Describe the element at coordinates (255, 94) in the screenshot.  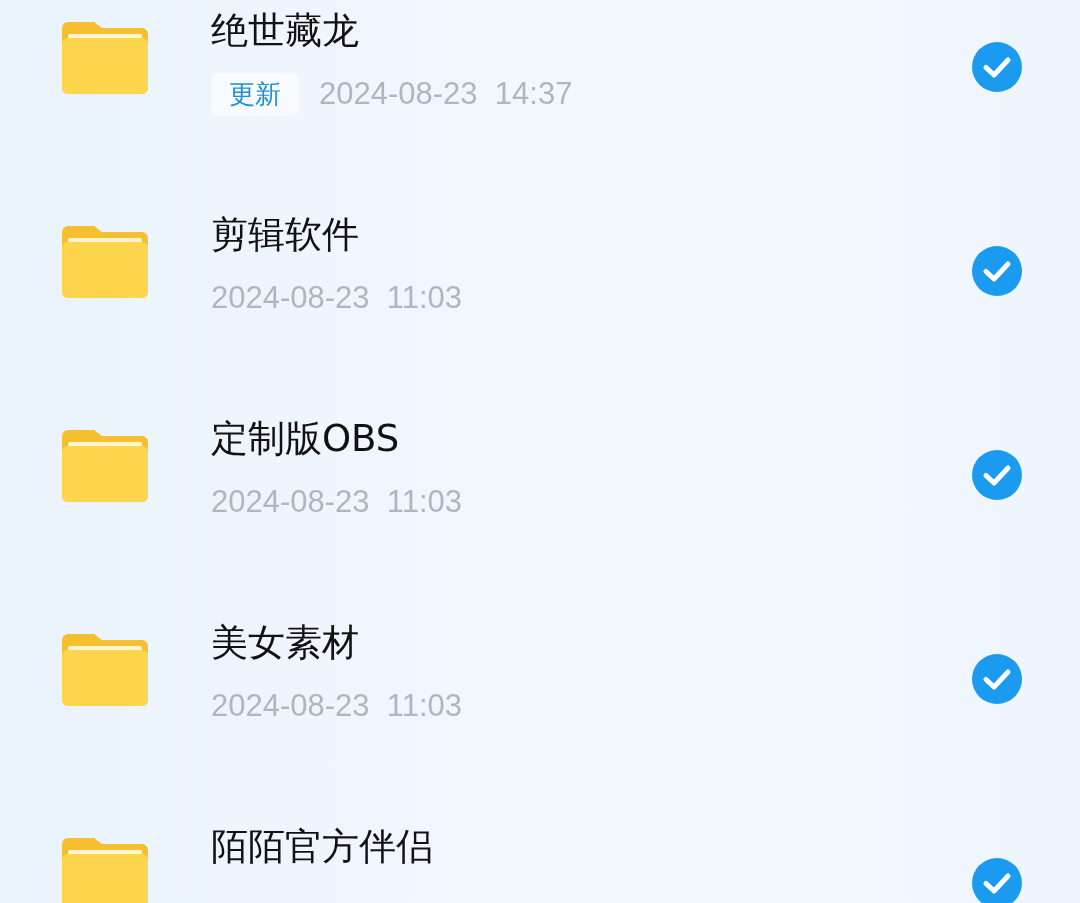
I see `update-tag: 更新` at that location.